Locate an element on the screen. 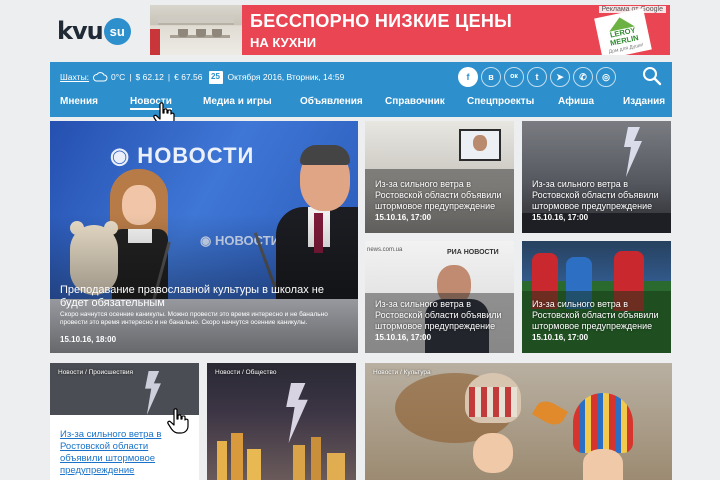 This screenshot has width=720, height=480. odnoklassniki-icon: ок is located at coordinates (514, 77).